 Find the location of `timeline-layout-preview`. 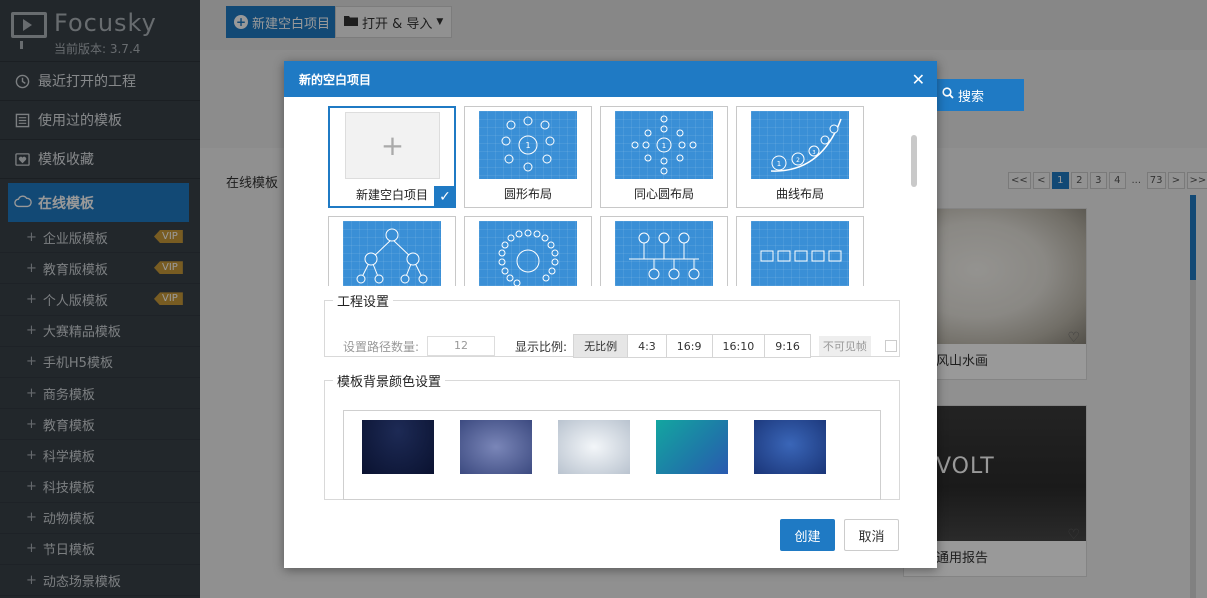

timeline-layout-preview is located at coordinates (664, 253).